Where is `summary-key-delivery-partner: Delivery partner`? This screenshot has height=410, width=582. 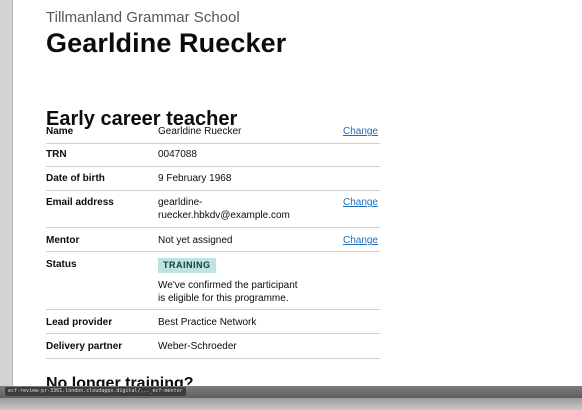
summary-key-delivery-partner: Delivery partner is located at coordinates (84, 346).